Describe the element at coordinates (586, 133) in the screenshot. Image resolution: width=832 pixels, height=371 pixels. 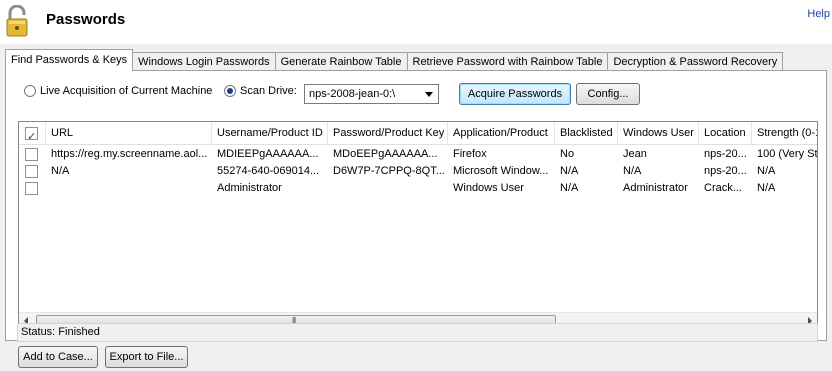
I see `column-blacklisted: Blacklisted` at that location.